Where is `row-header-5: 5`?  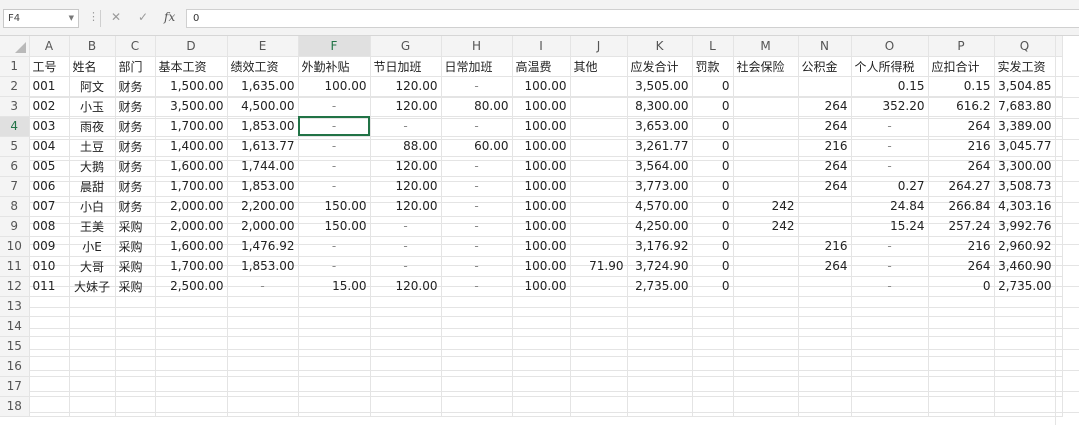
row-header-5: 5 is located at coordinates (15, 146).